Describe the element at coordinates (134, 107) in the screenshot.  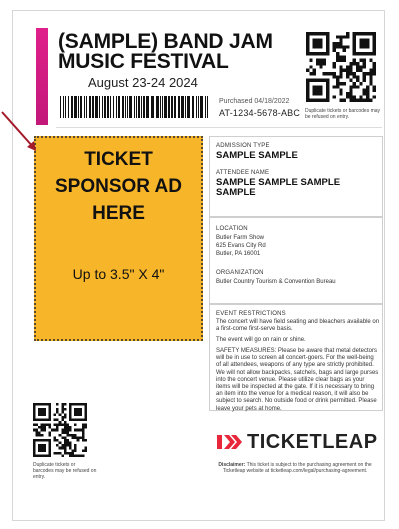
I see `barcode-icon` at that location.